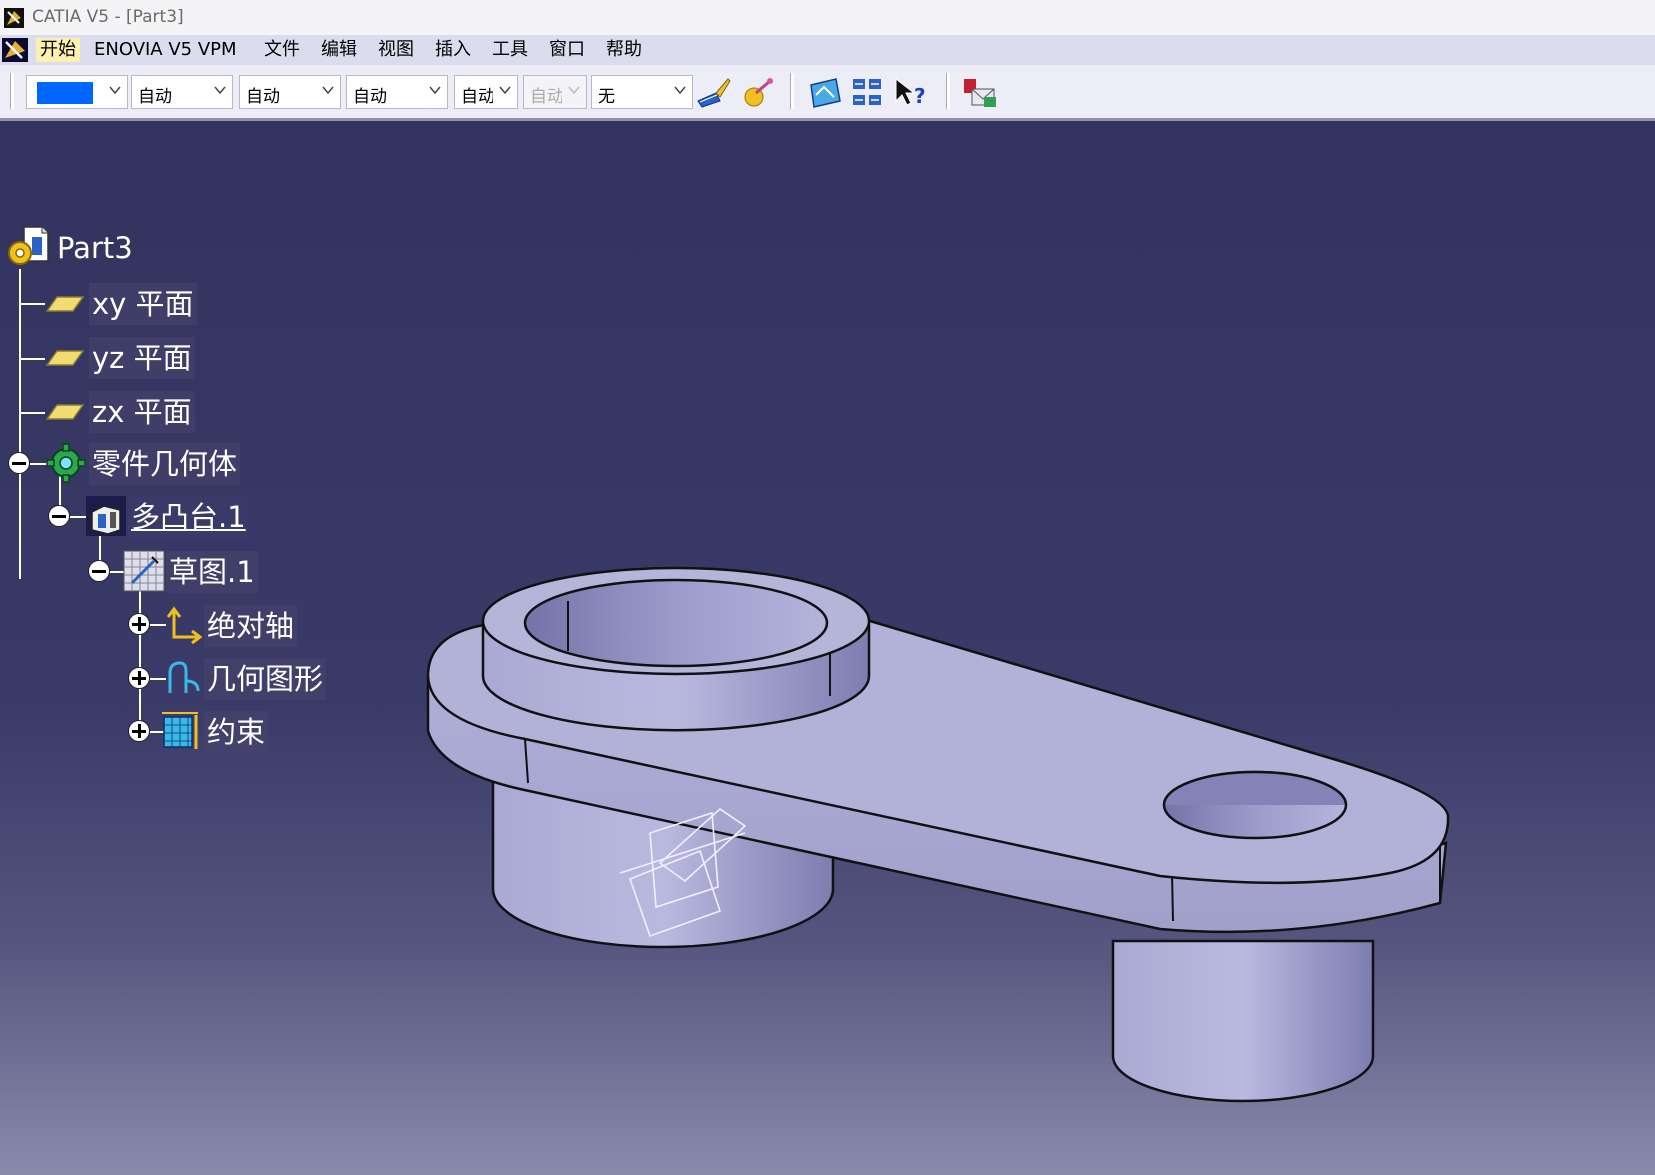 Image resolution: width=1655 pixels, height=1175 pixels. I want to click on menu-insert: 插入, so click(453, 50).